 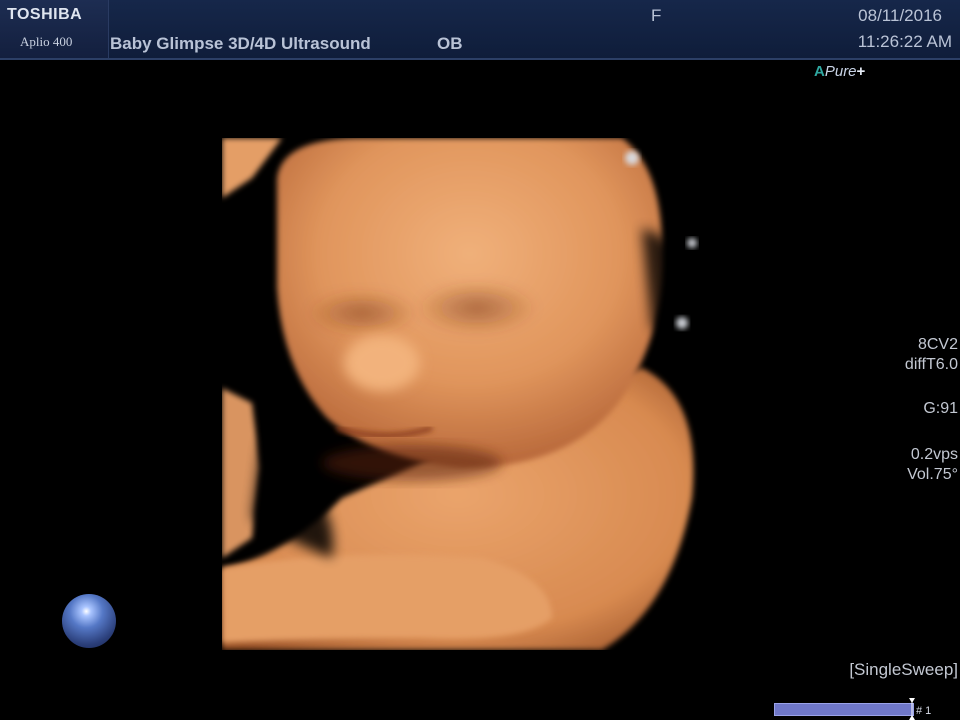 I want to click on cine-frame-label: # 1, so click(x=924, y=711).